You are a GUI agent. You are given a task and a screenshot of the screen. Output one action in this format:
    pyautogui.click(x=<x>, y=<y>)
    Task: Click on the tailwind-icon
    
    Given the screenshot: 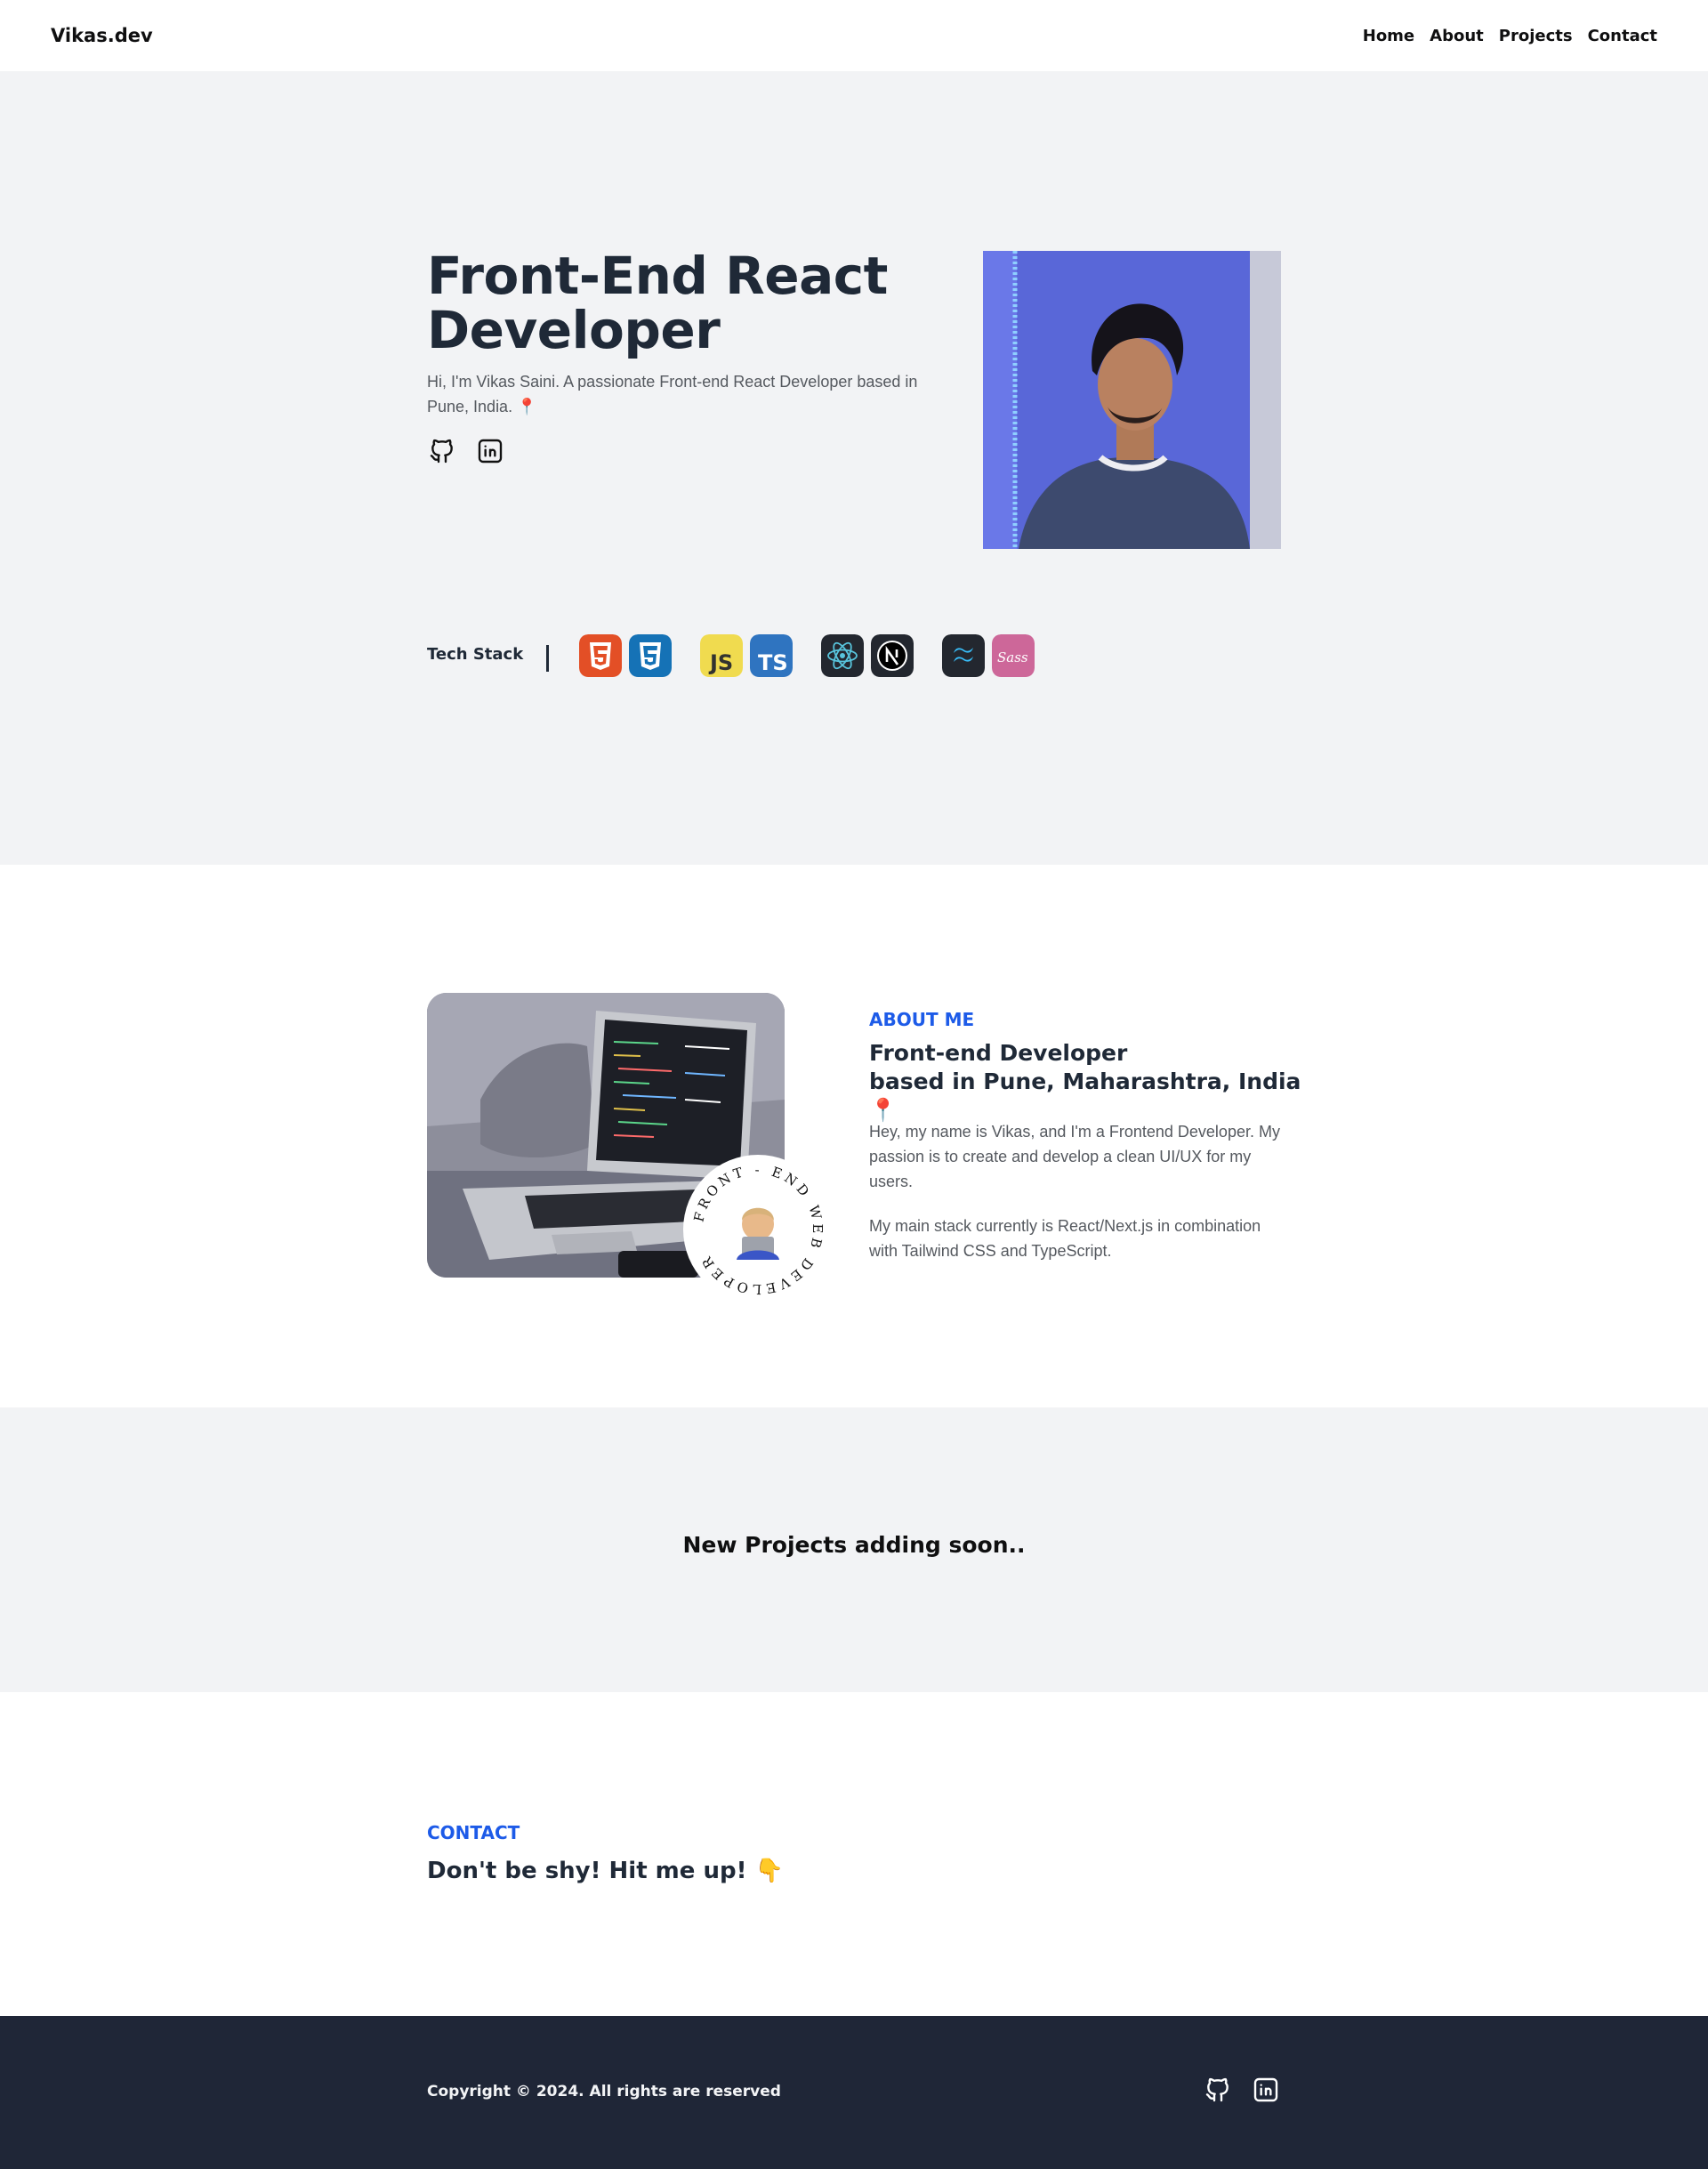 What is the action you would take?
    pyautogui.click(x=963, y=655)
    